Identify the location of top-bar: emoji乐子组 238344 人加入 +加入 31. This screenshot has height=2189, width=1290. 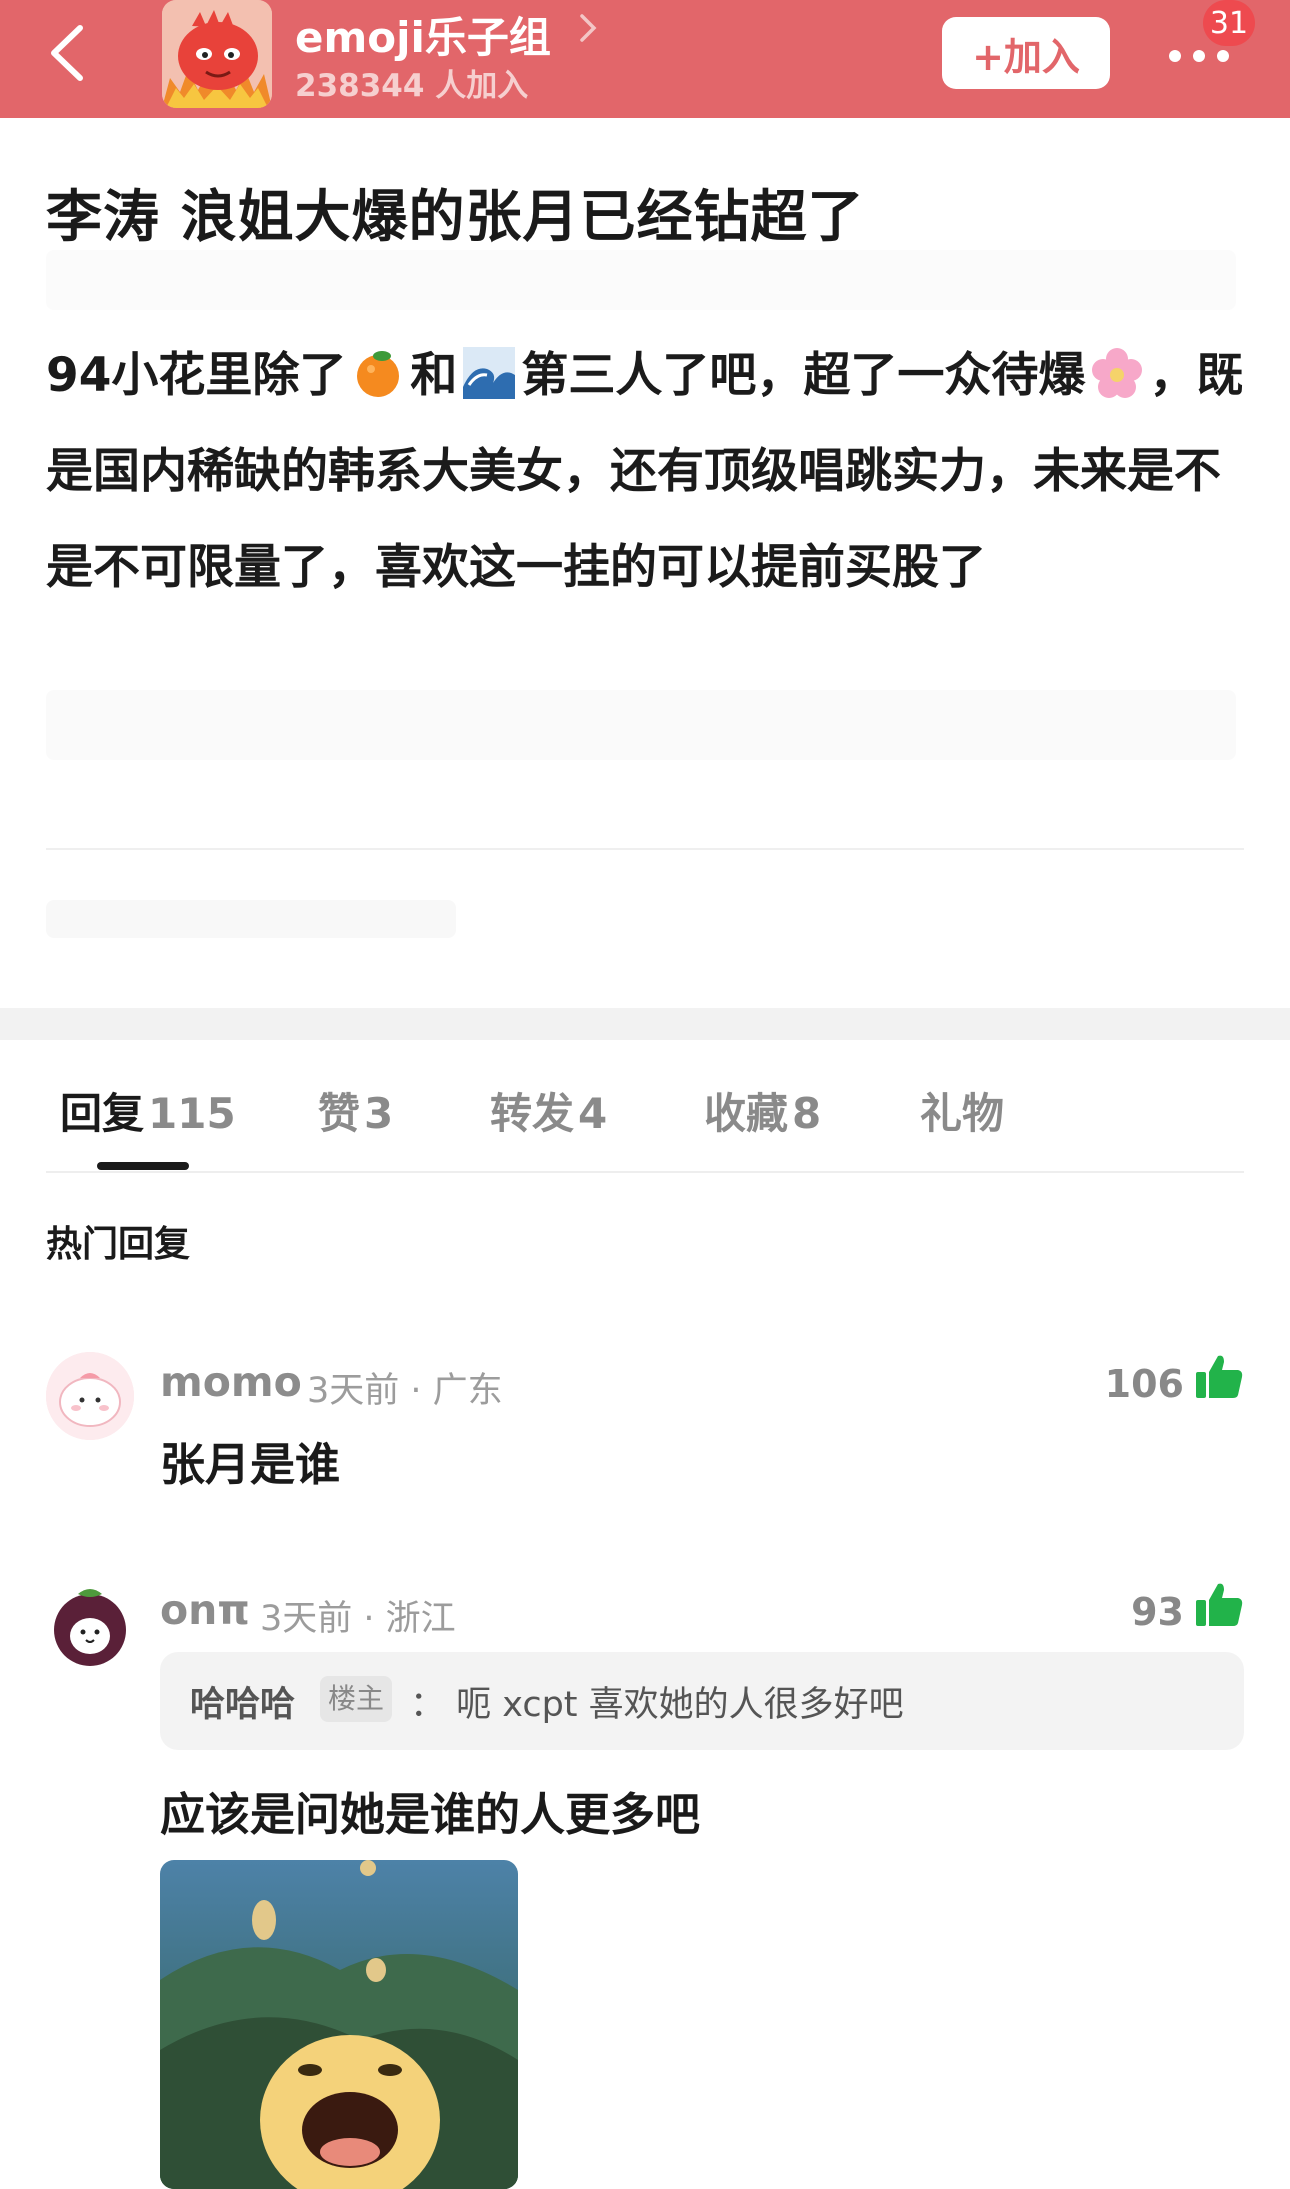
(645, 59).